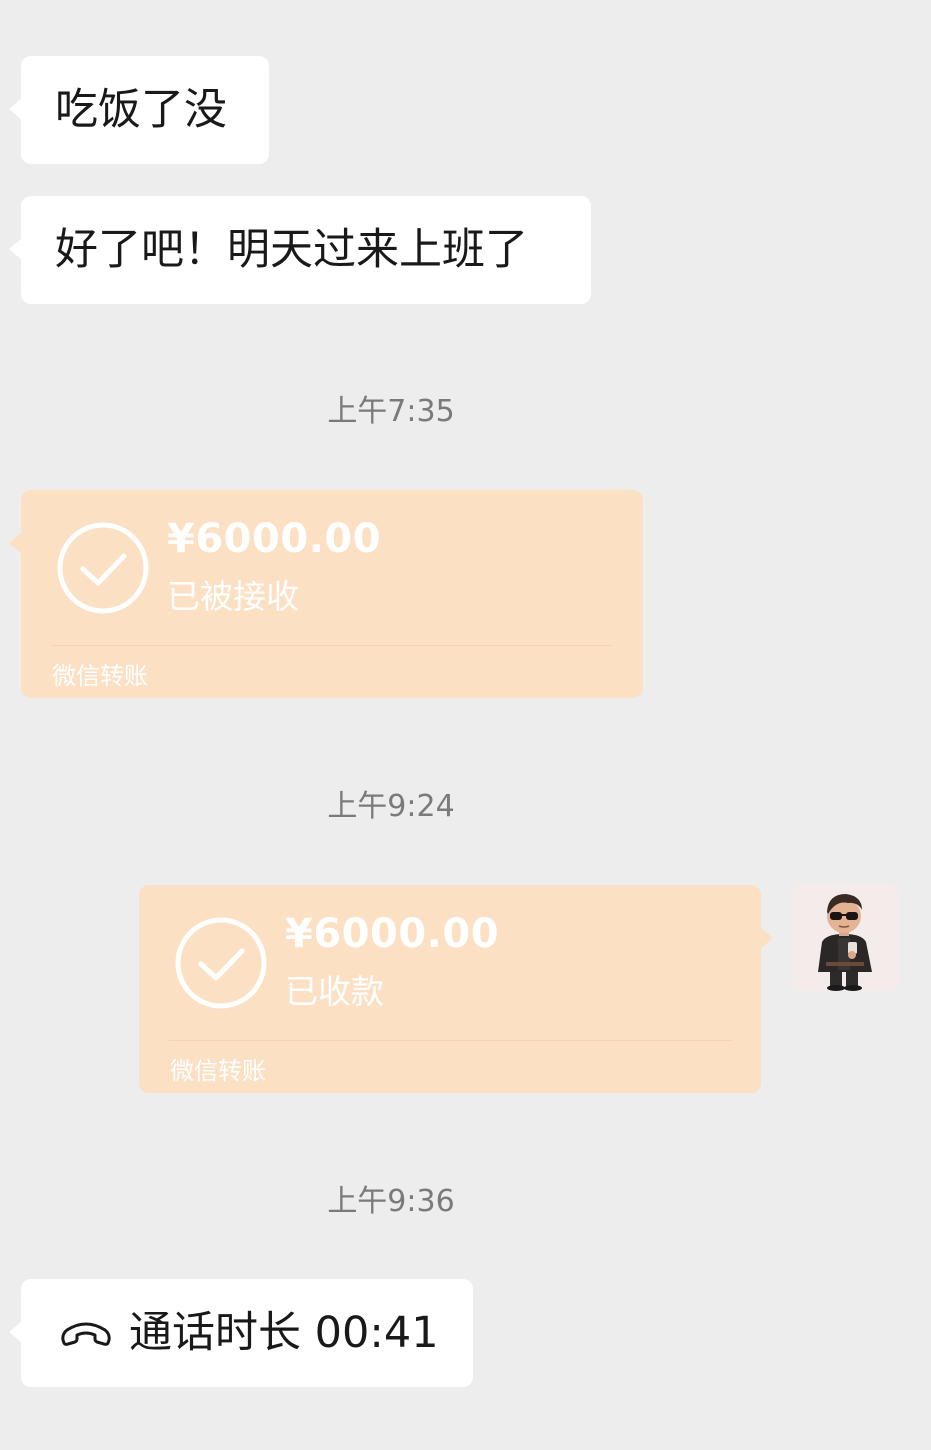  I want to click on transfer-status: 已收款, so click(334, 991).